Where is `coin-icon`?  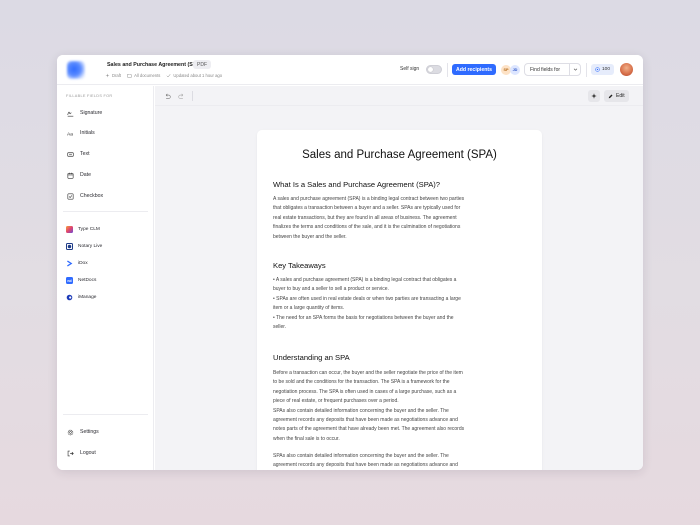
coin-icon is located at coordinates (597, 69).